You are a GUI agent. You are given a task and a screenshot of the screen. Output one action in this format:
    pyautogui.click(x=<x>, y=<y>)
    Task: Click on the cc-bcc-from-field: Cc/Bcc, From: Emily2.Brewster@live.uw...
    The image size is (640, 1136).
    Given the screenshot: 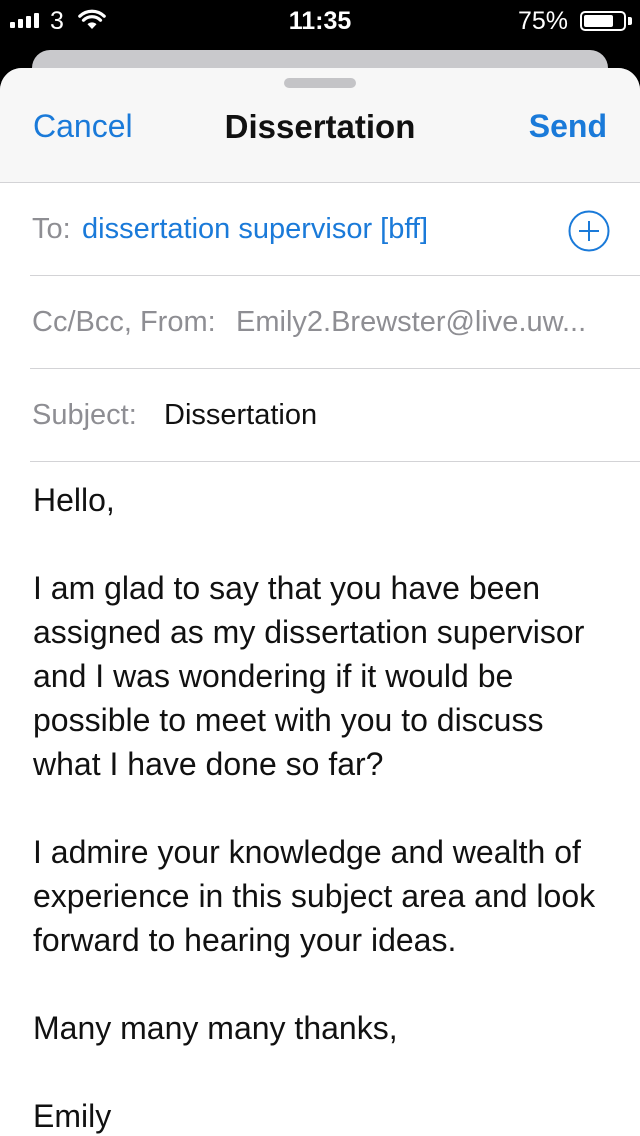 What is the action you would take?
    pyautogui.click(x=335, y=322)
    